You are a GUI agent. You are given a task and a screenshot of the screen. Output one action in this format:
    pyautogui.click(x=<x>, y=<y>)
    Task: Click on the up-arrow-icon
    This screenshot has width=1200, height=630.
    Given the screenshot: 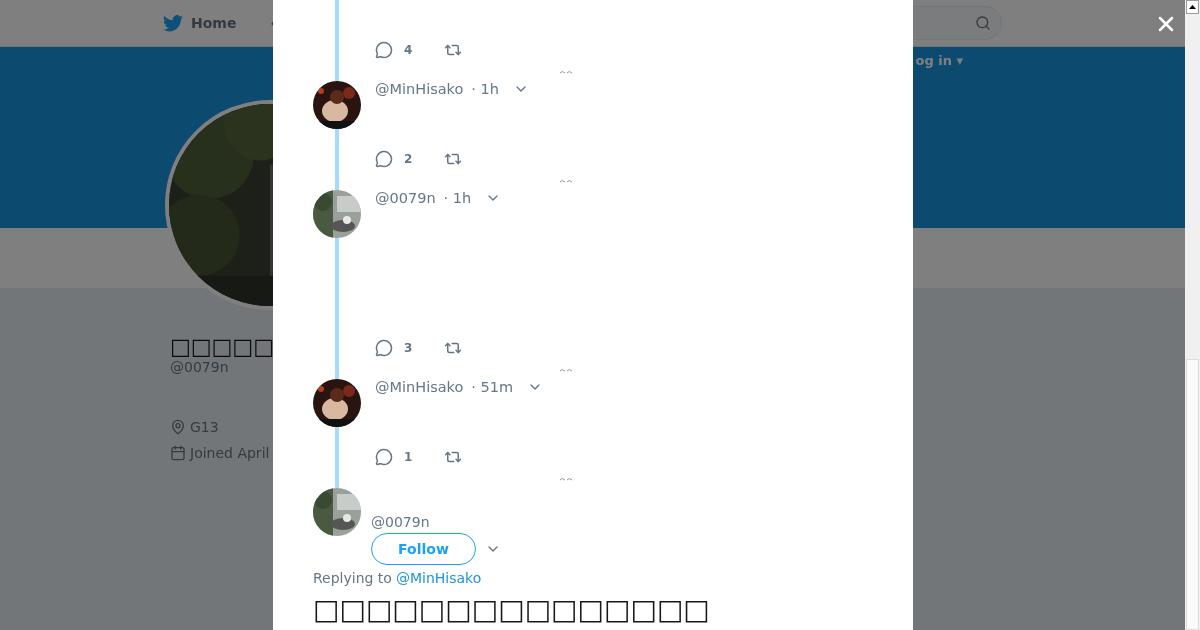 What is the action you would take?
    pyautogui.click(x=1192, y=7)
    